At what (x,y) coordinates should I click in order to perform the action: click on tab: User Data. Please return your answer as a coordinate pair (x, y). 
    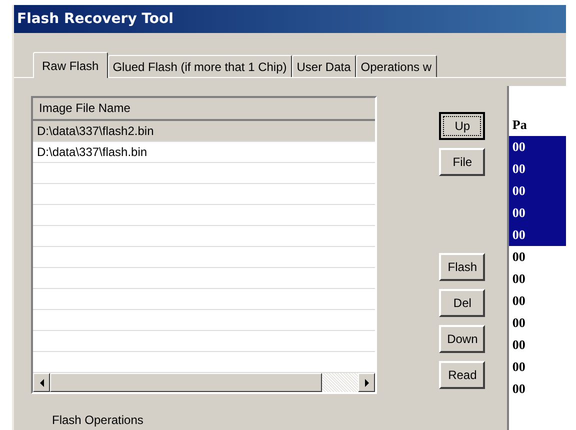
    Looking at the image, I should click on (324, 66).